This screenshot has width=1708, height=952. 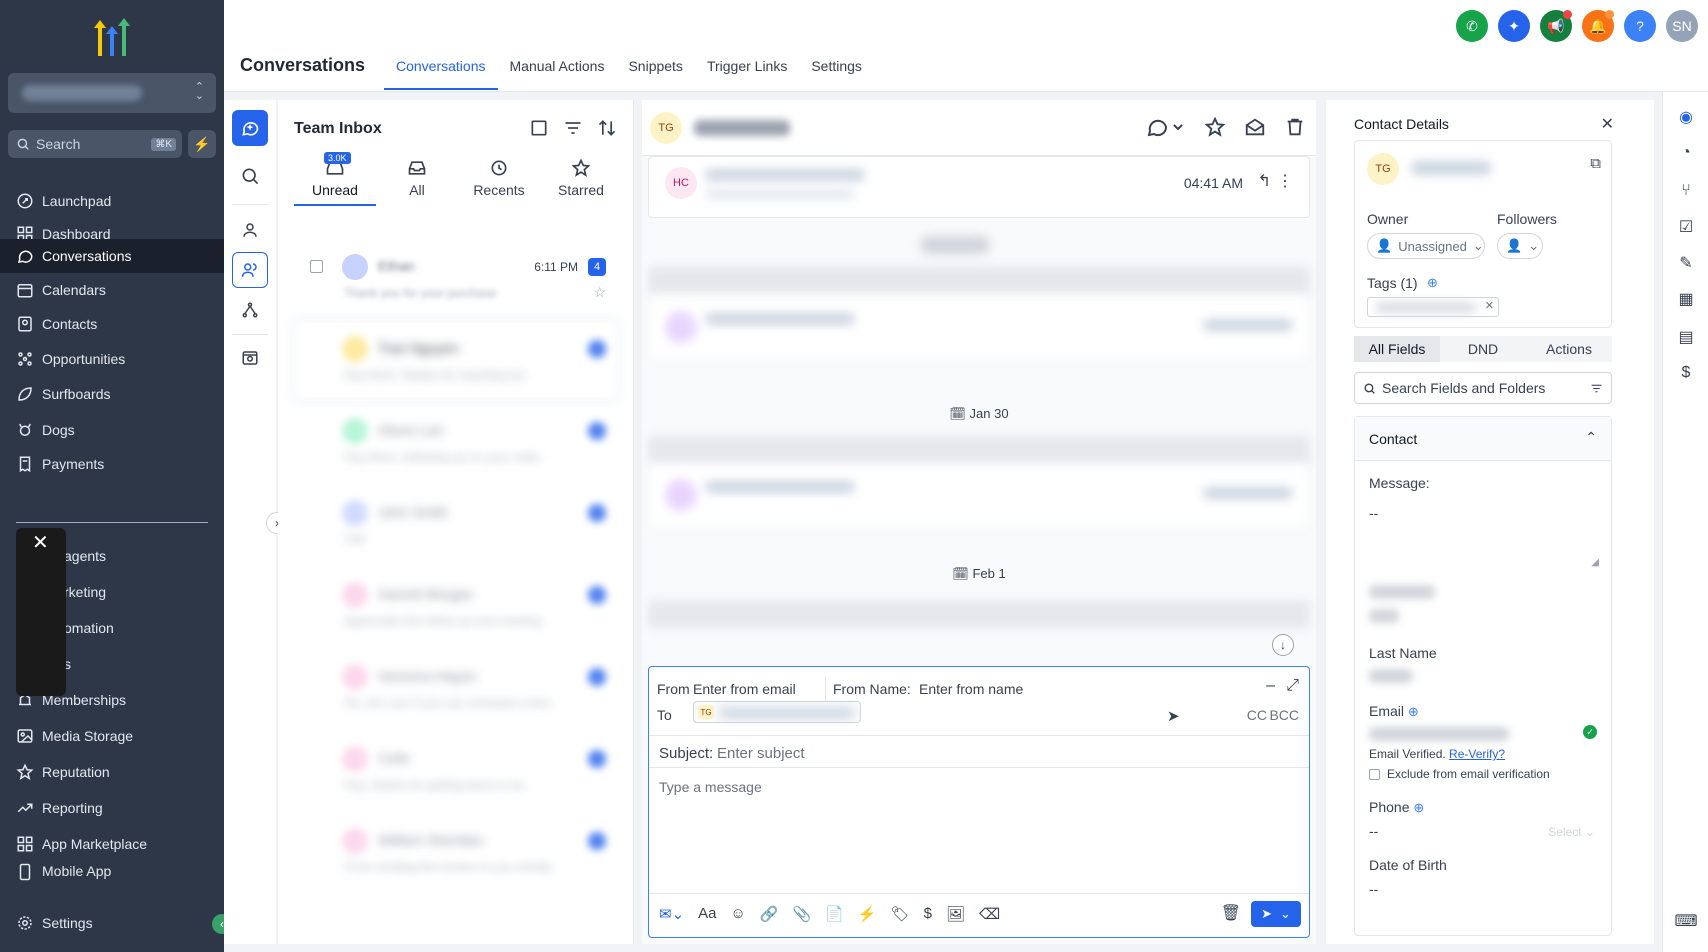 I want to click on recipient-chip: TG, so click(x=777, y=712).